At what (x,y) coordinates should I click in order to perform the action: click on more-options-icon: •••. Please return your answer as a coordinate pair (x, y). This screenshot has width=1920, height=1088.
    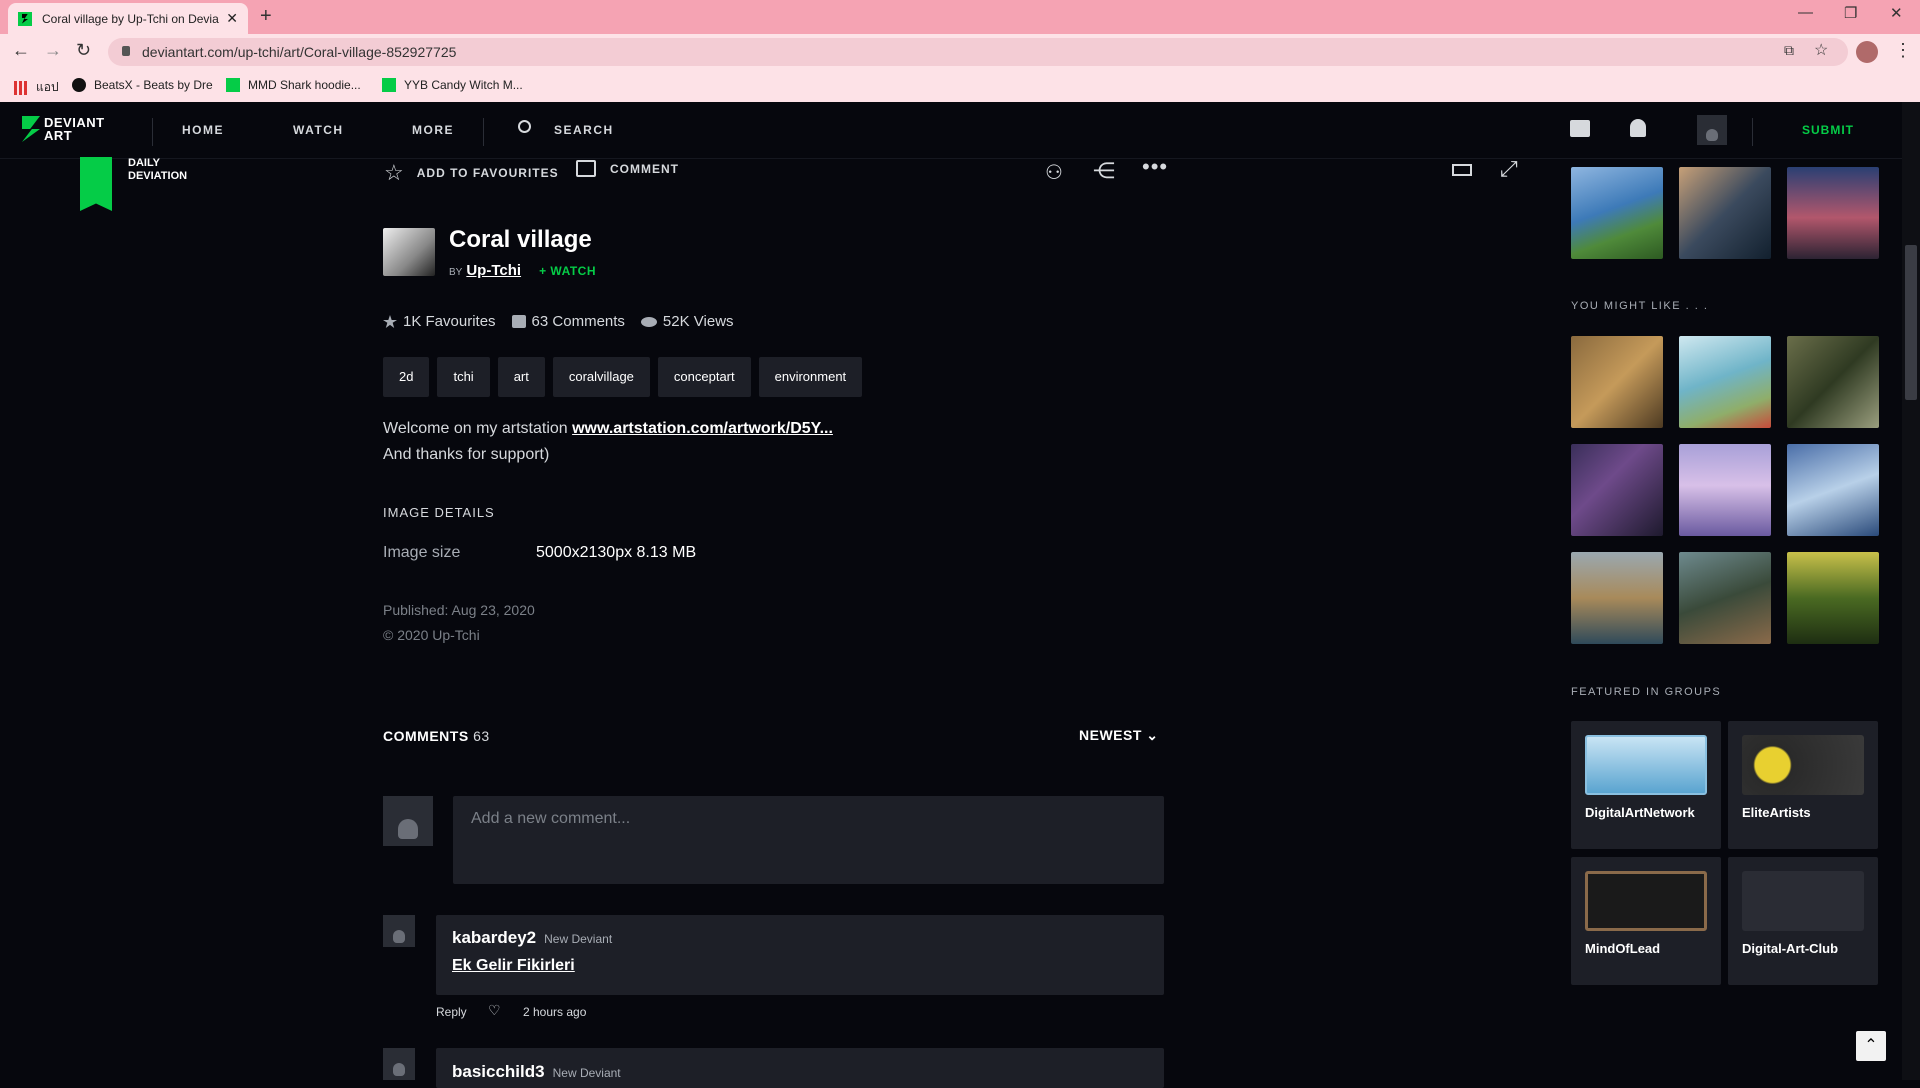
    Looking at the image, I should click on (1155, 167).